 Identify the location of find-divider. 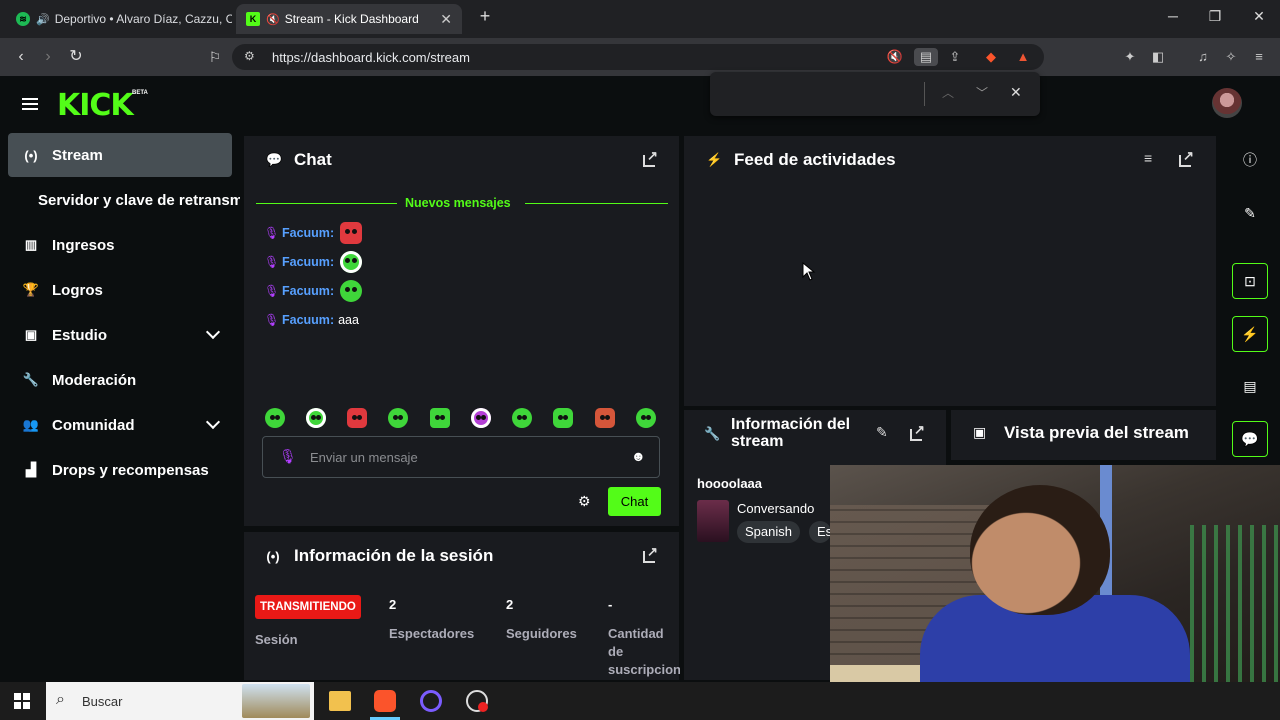
(924, 94).